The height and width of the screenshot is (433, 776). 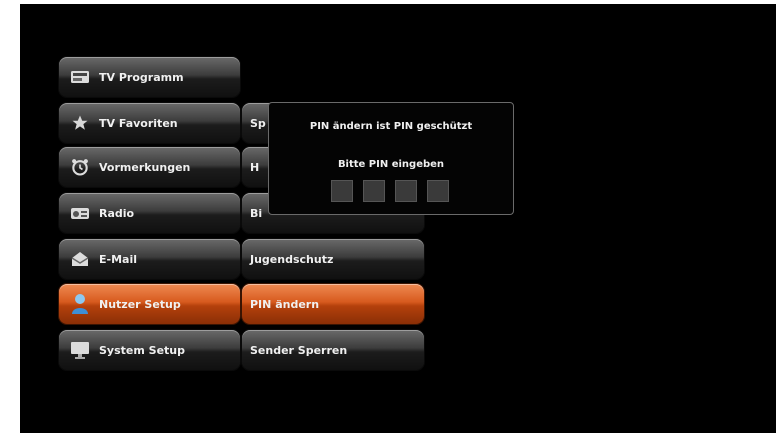 I want to click on menu-item-label: Vormerkungen, so click(x=145, y=167).